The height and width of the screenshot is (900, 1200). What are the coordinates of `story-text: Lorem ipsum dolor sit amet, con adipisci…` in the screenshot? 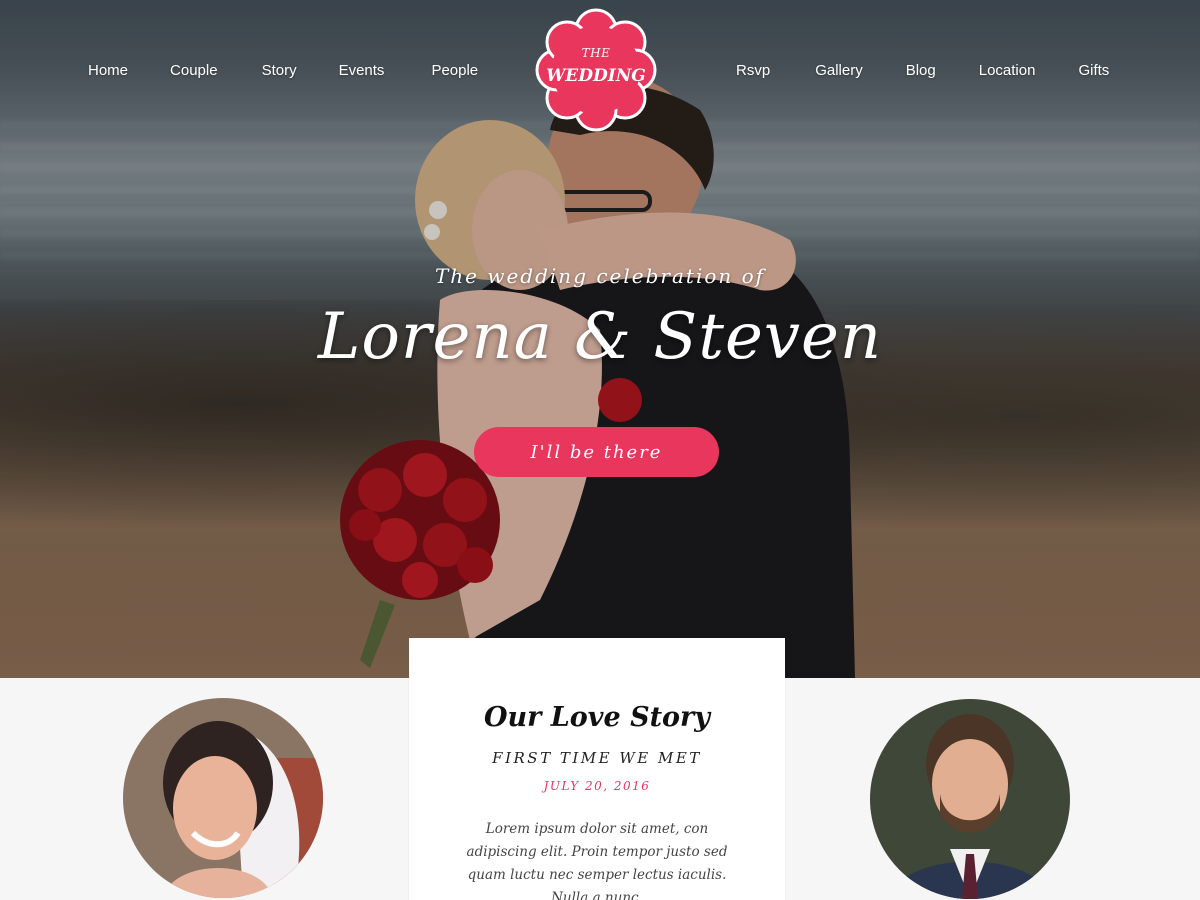 It's located at (597, 860).